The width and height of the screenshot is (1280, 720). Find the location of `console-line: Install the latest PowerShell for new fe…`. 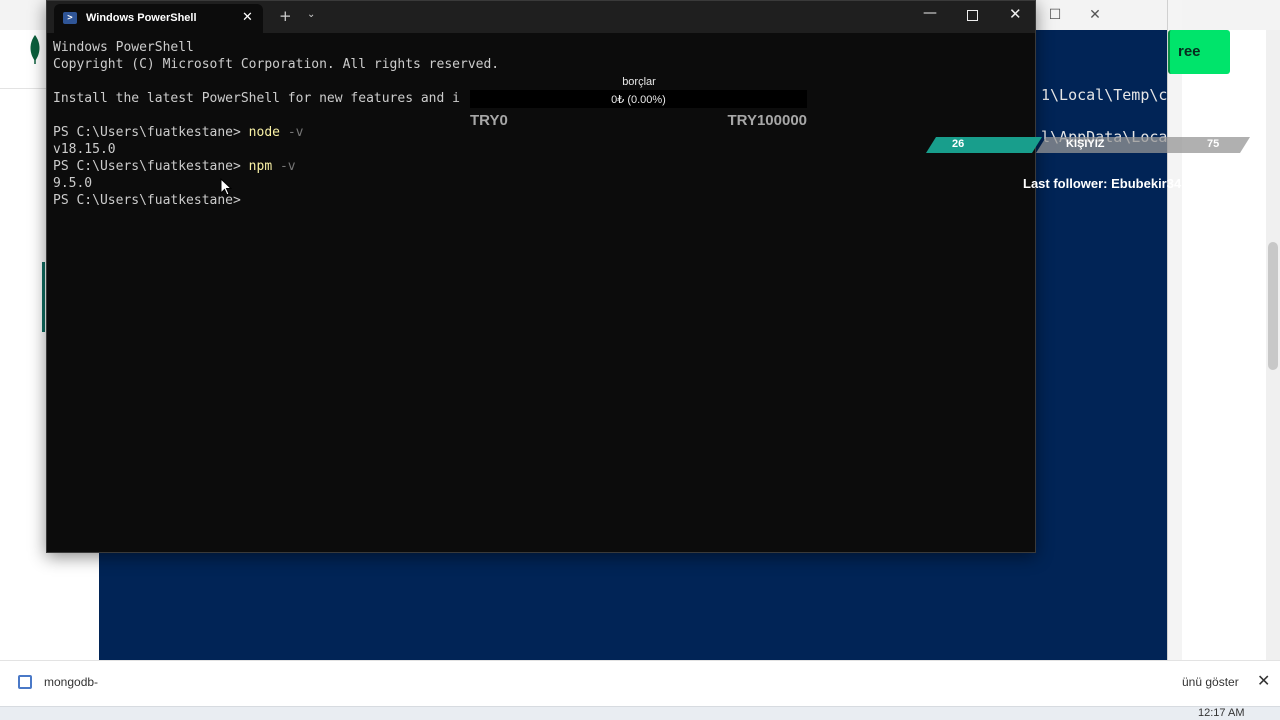

console-line: Install the latest PowerShell for new fe… is located at coordinates (256, 98).